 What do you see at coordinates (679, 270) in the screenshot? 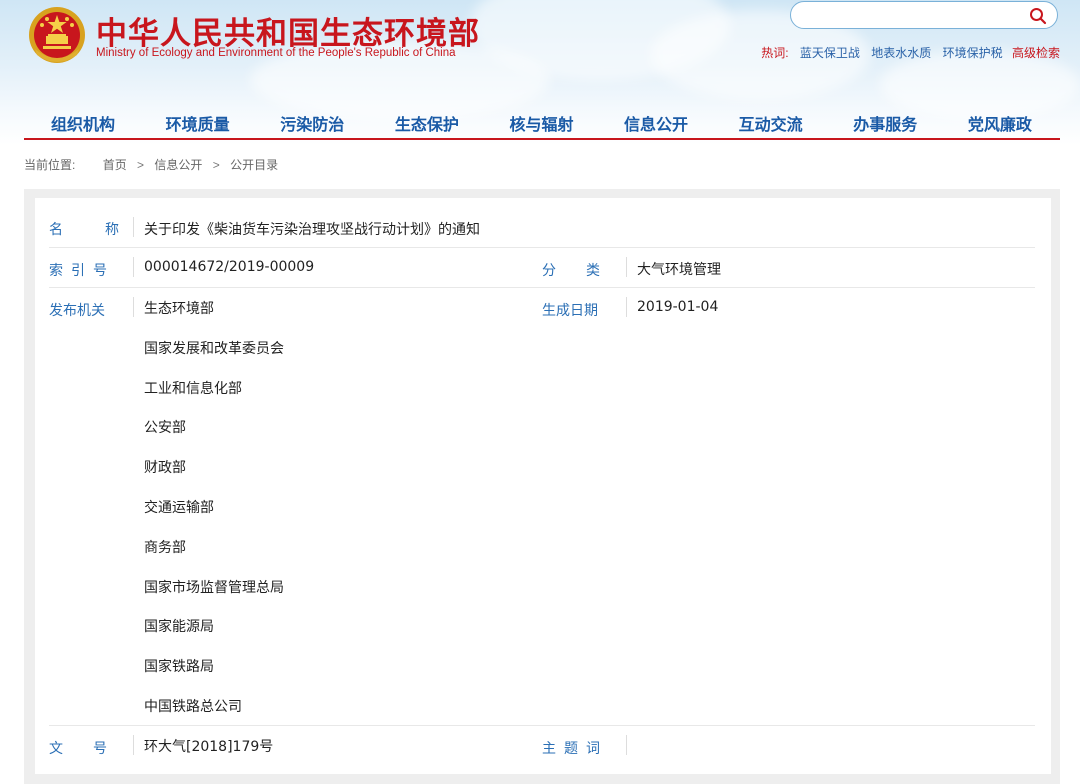
I see `doc-category-value: 大气环境管理` at bounding box center [679, 270].